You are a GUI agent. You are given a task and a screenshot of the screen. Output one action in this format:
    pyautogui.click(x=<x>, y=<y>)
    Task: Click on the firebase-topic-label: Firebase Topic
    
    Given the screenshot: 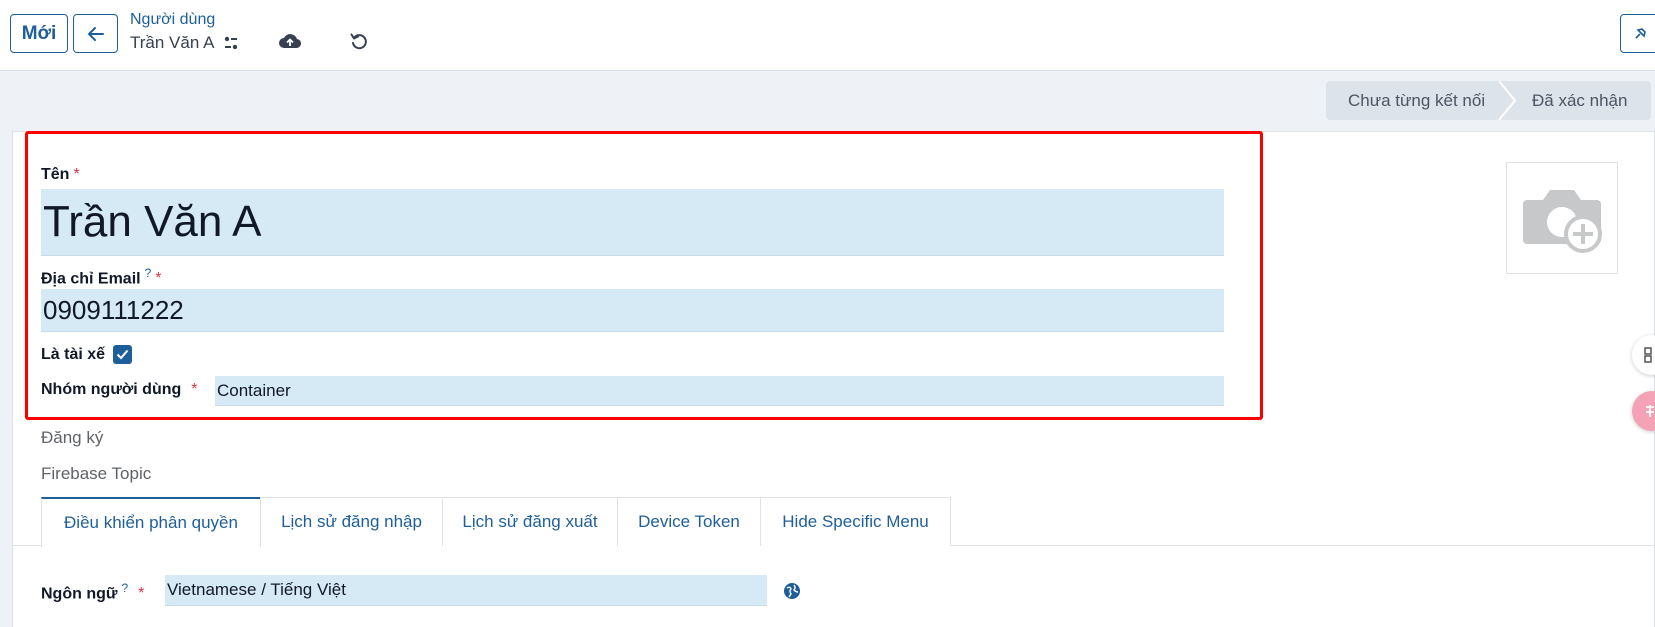 What is the action you would take?
    pyautogui.click(x=96, y=473)
    